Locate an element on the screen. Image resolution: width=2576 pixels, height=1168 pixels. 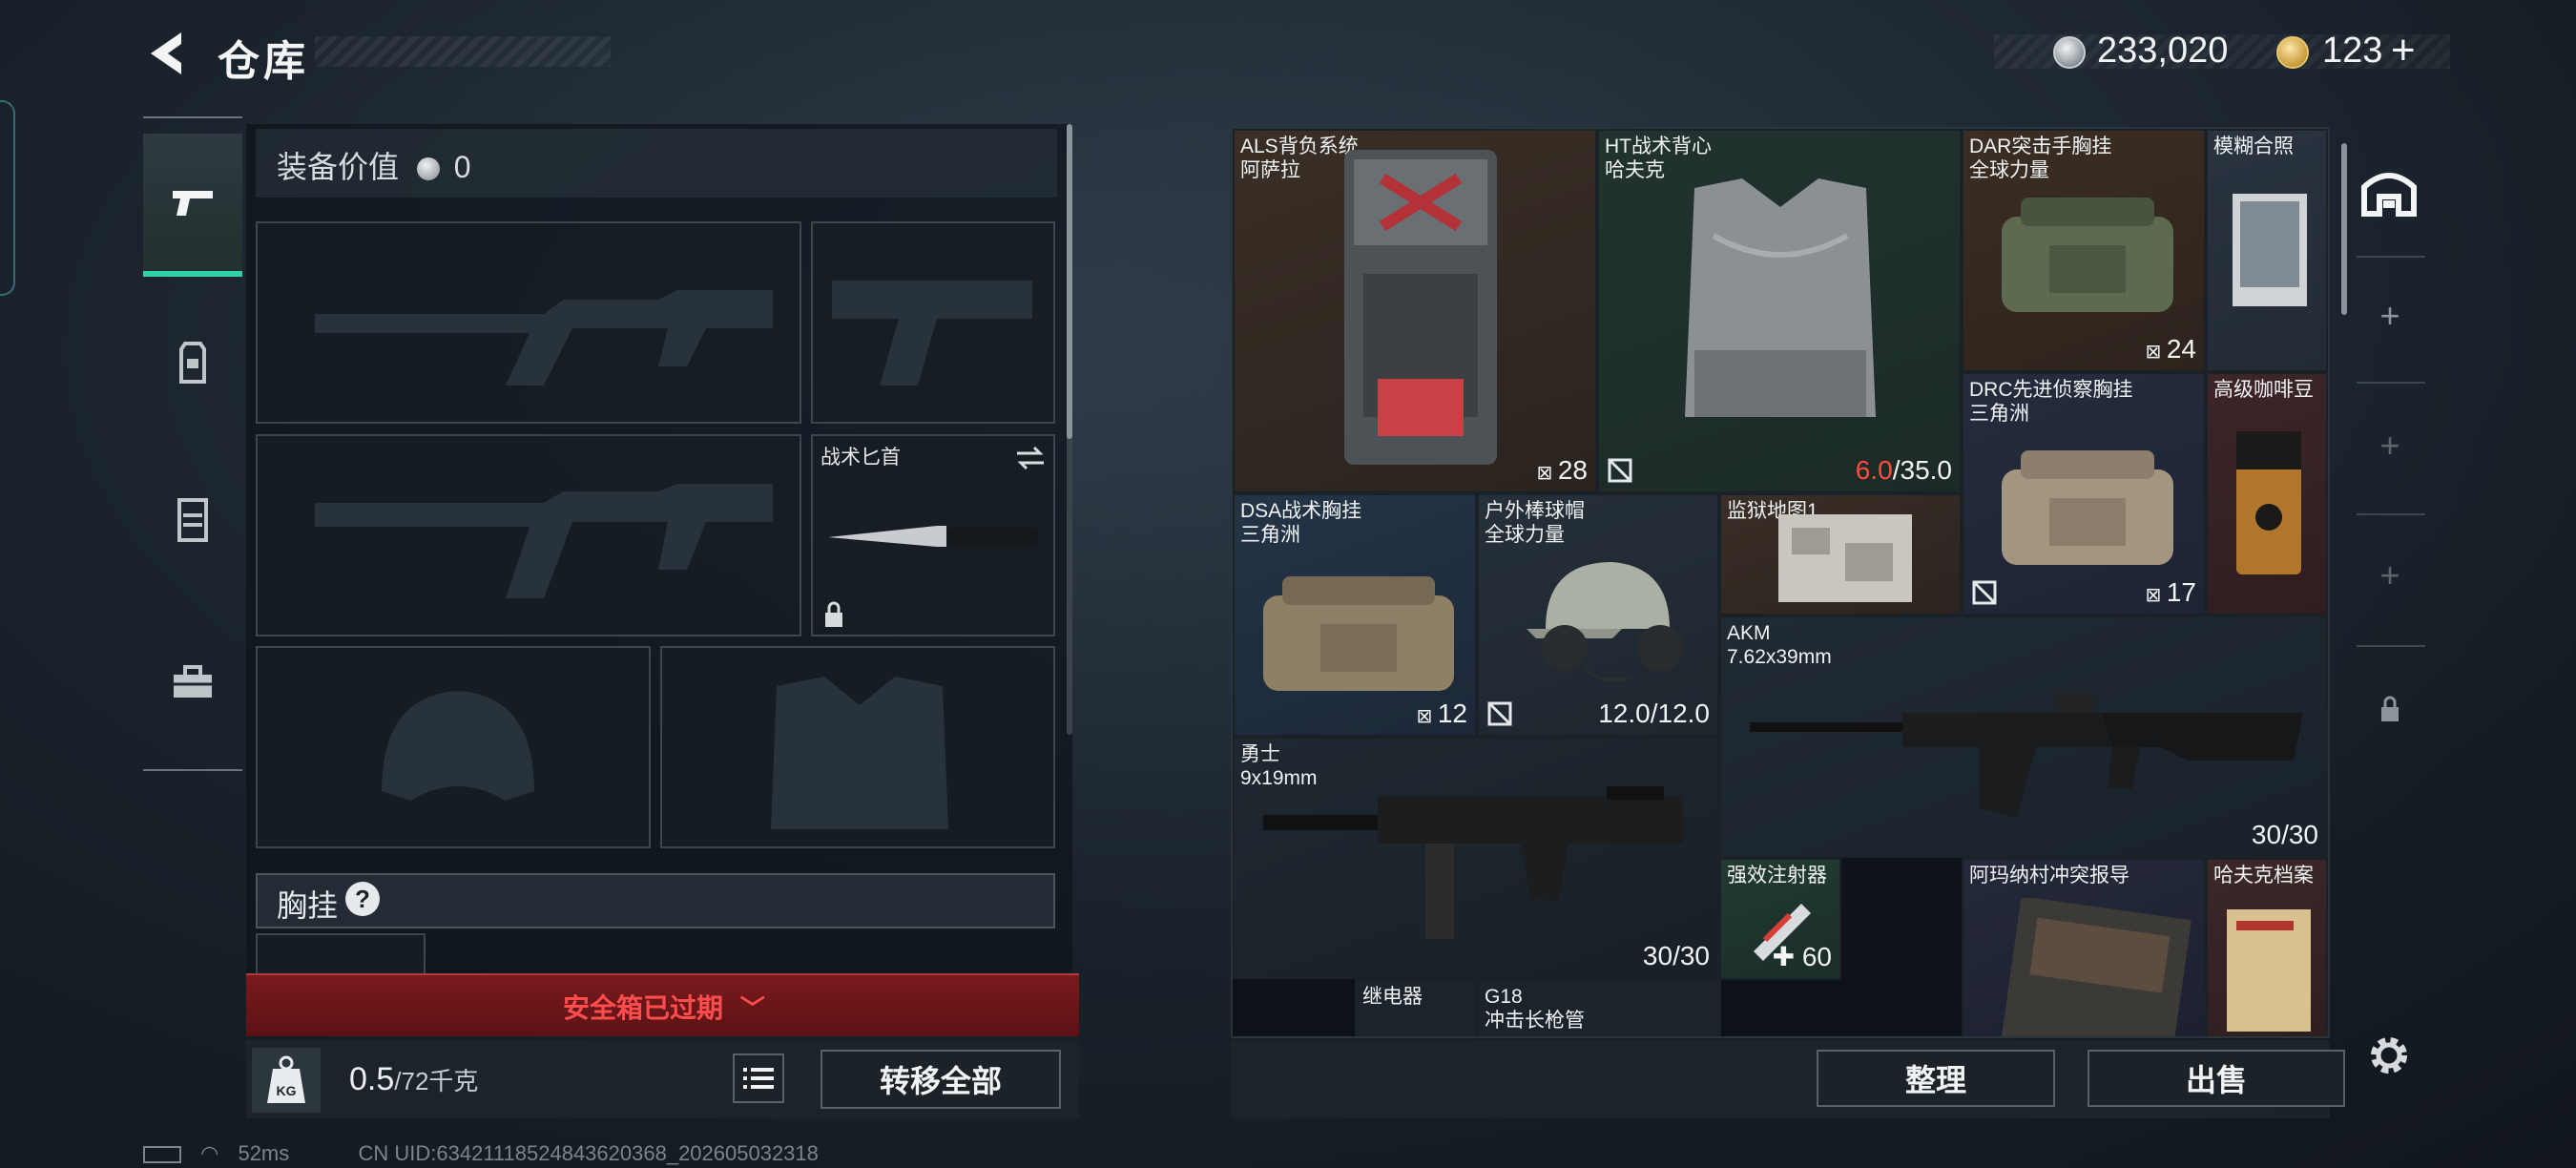
item-name: 模糊合照 is located at coordinates (2253, 146).